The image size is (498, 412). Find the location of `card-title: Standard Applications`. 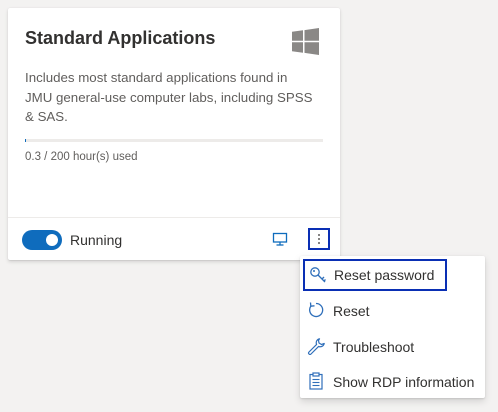

card-title: Standard Applications is located at coordinates (120, 38).